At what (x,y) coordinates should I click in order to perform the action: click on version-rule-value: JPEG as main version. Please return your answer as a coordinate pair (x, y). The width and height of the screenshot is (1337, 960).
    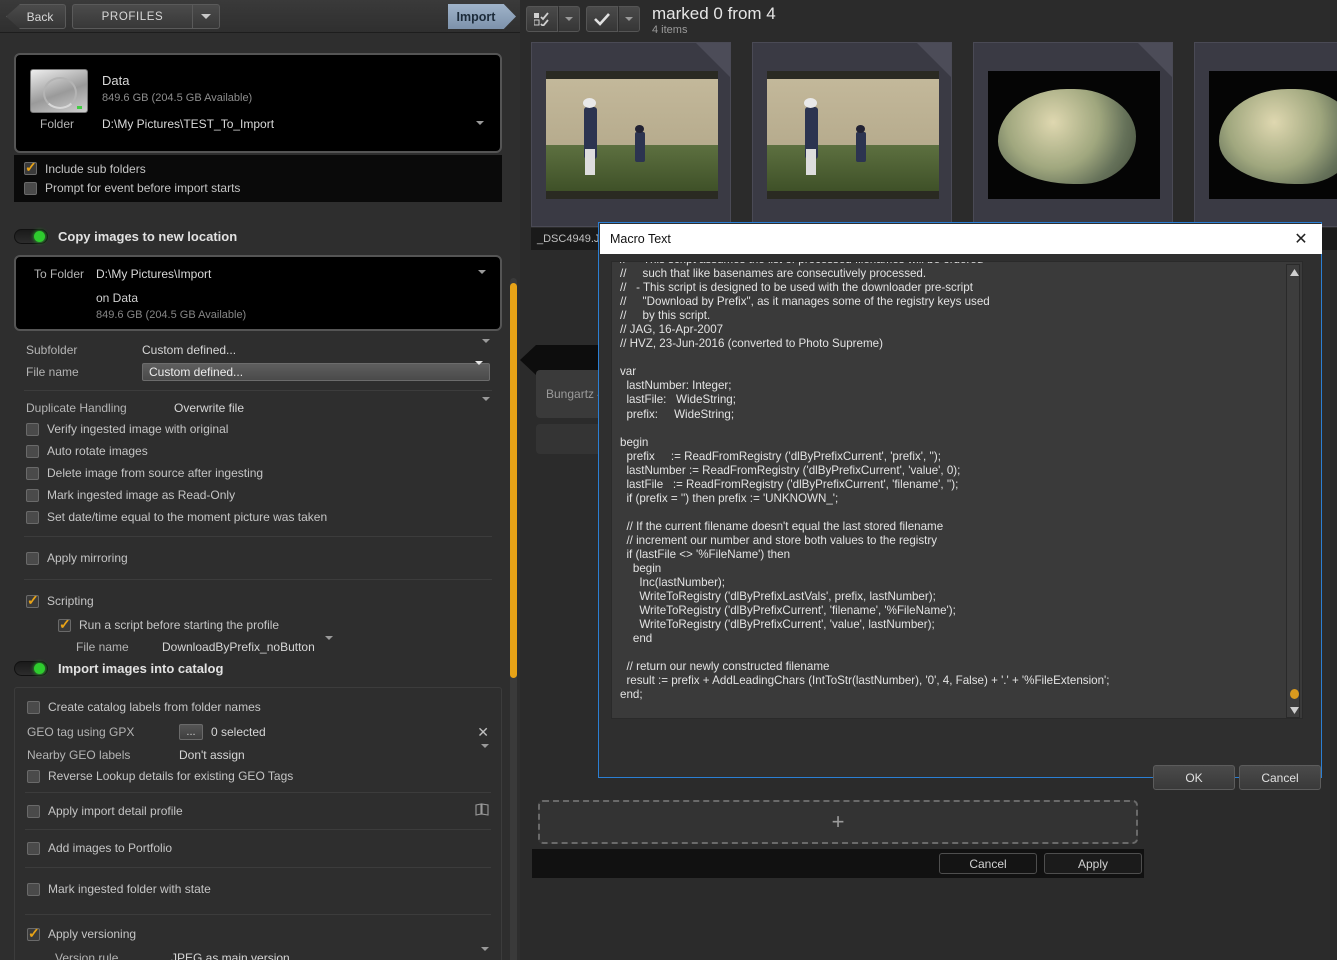
    Looking at the image, I should click on (230, 955).